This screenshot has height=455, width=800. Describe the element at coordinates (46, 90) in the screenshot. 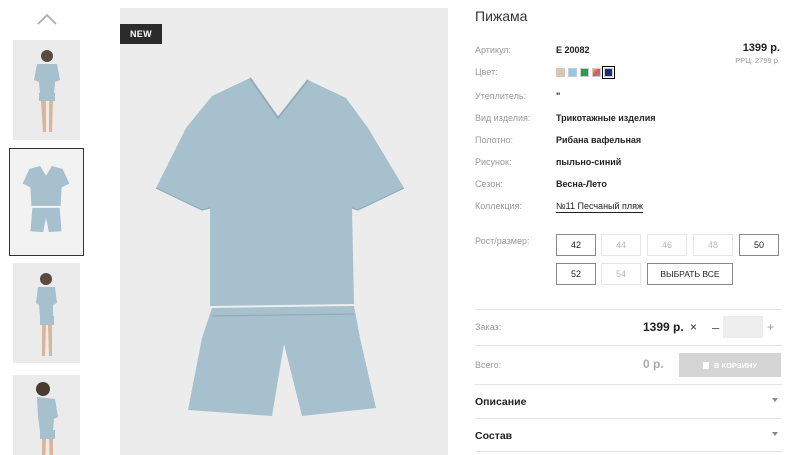

I see `thumbnail-model-front` at that location.